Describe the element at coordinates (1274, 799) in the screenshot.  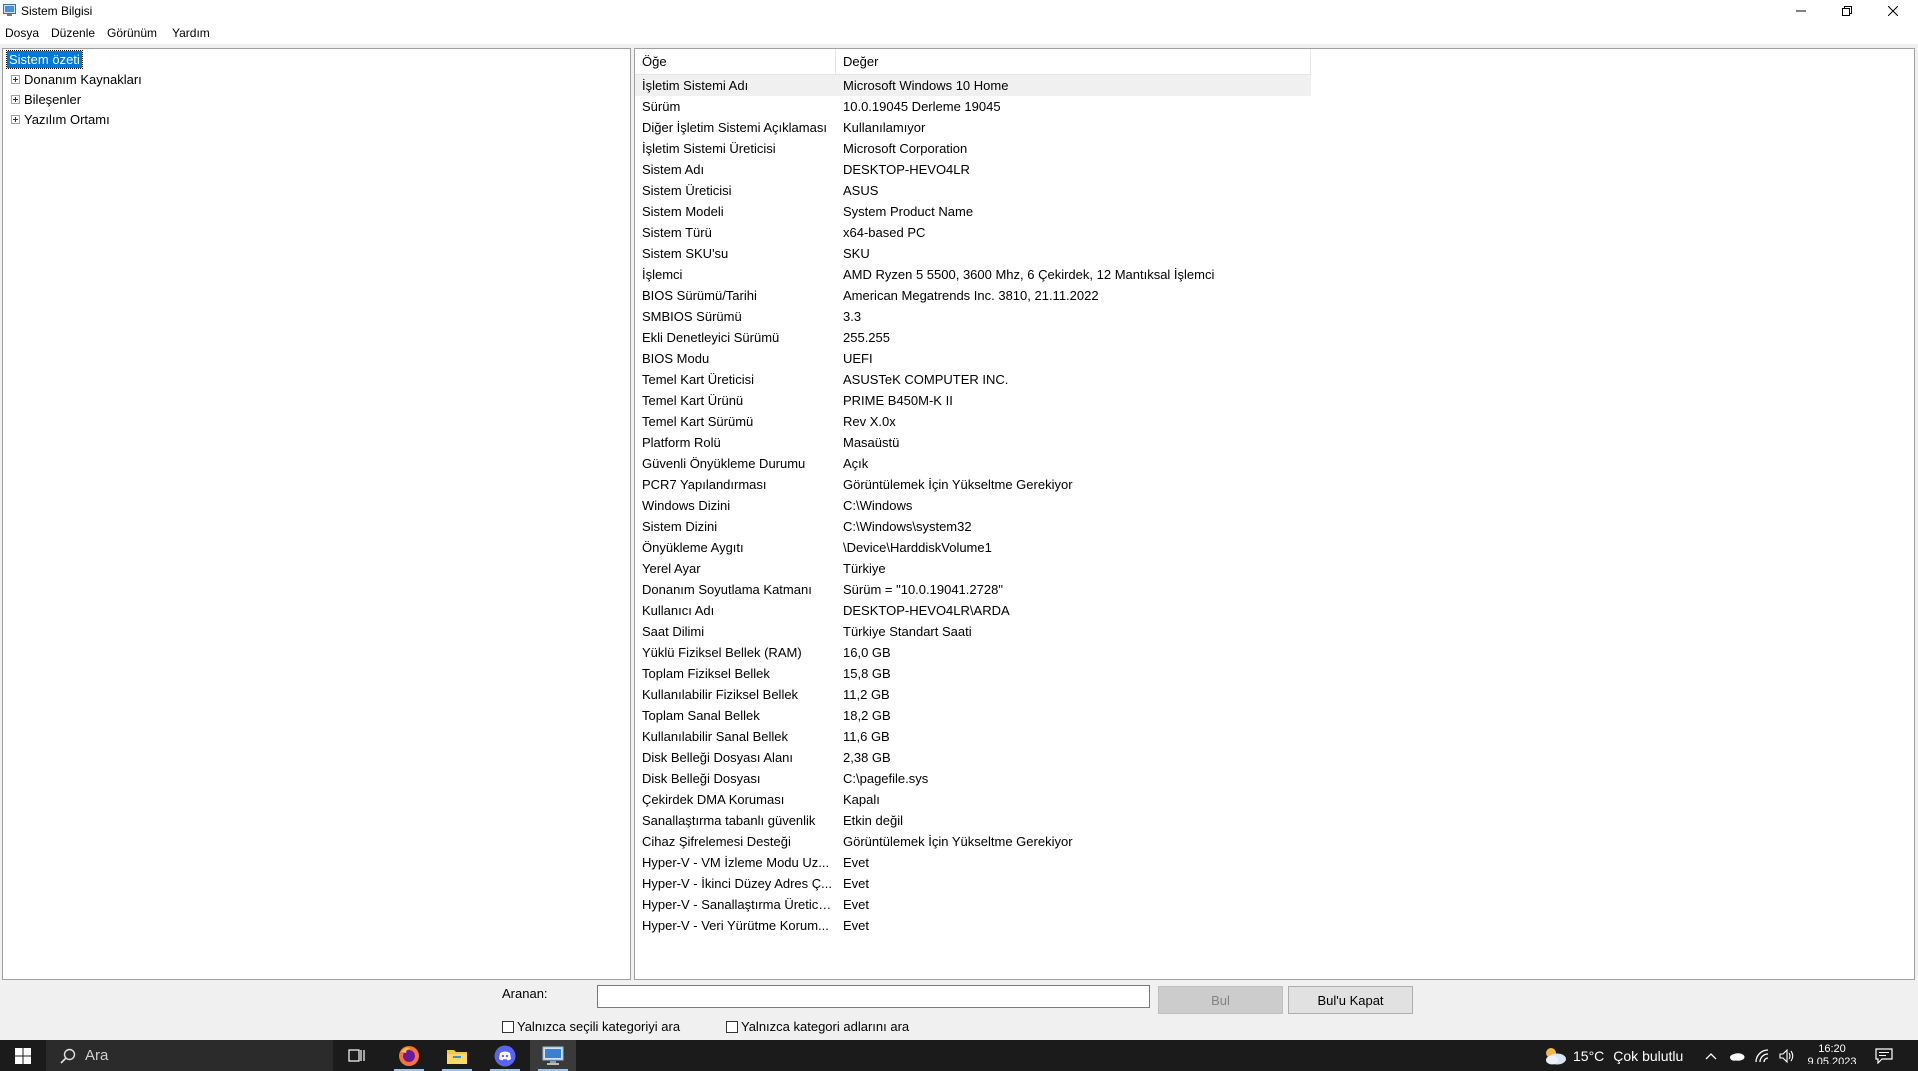
I see `table-row: Çekirdek DMA Koruması Kapalı` at that location.